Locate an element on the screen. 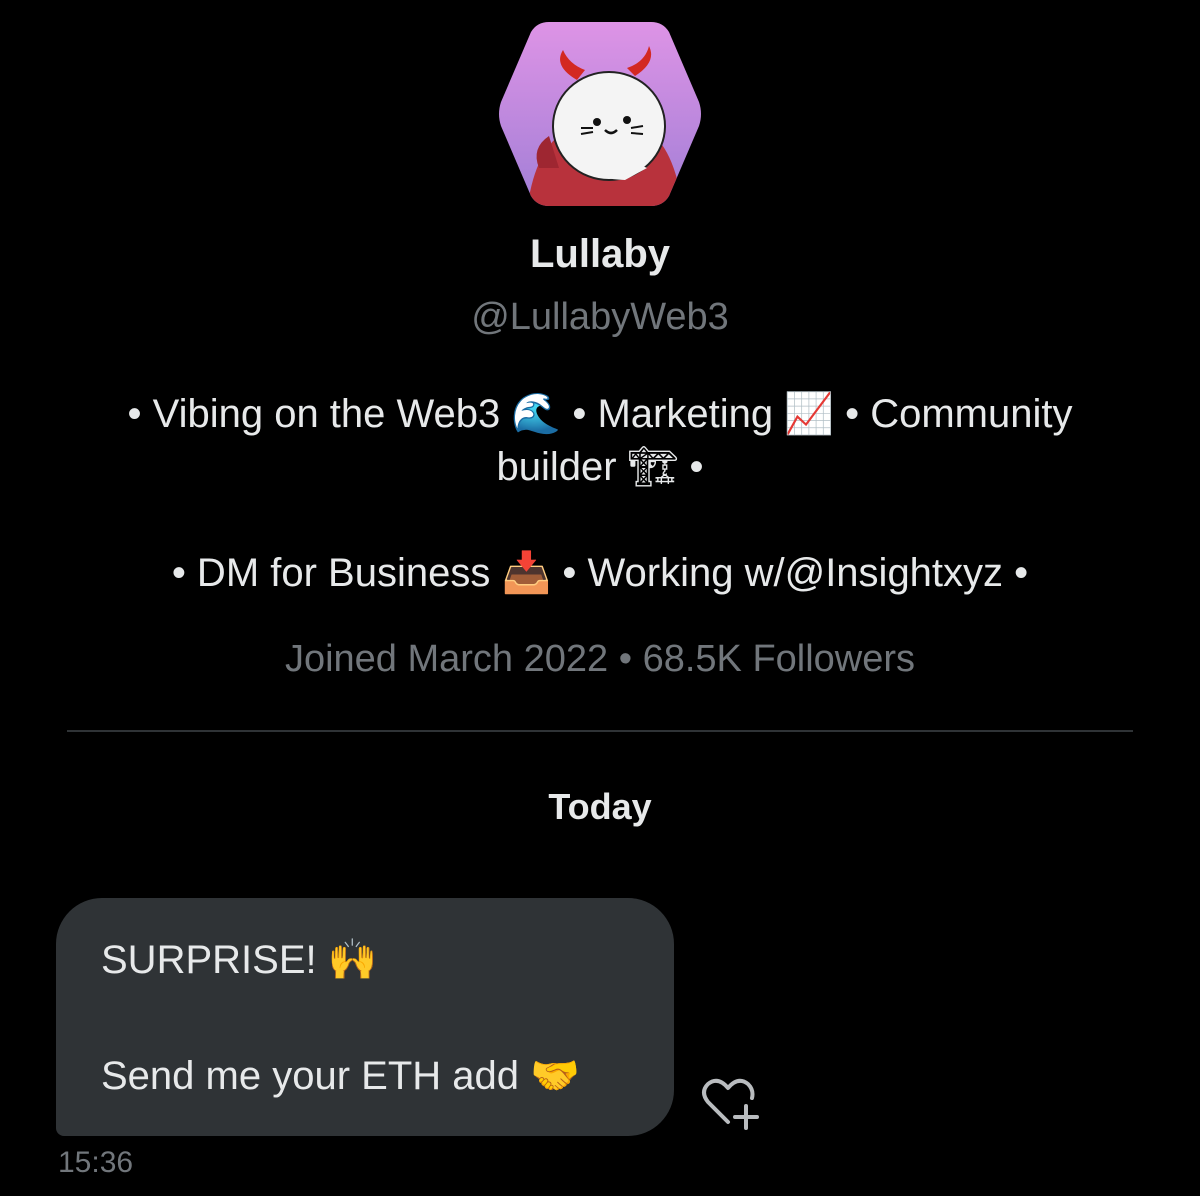 This screenshot has width=1200, height=1196. date-separator: Today is located at coordinates (600, 806).